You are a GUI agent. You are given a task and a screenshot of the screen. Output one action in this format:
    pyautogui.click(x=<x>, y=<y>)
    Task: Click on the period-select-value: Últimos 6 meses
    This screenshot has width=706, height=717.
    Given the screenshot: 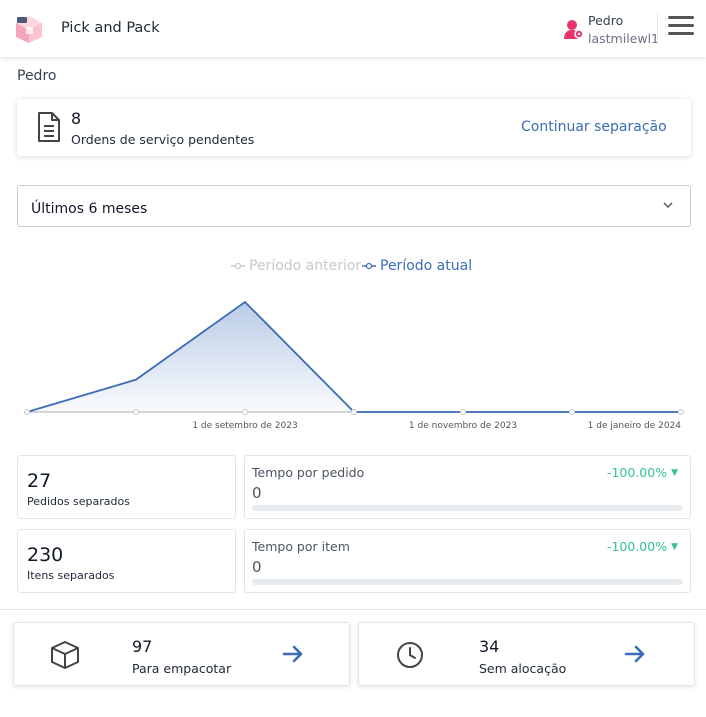 What is the action you would take?
    pyautogui.click(x=89, y=209)
    